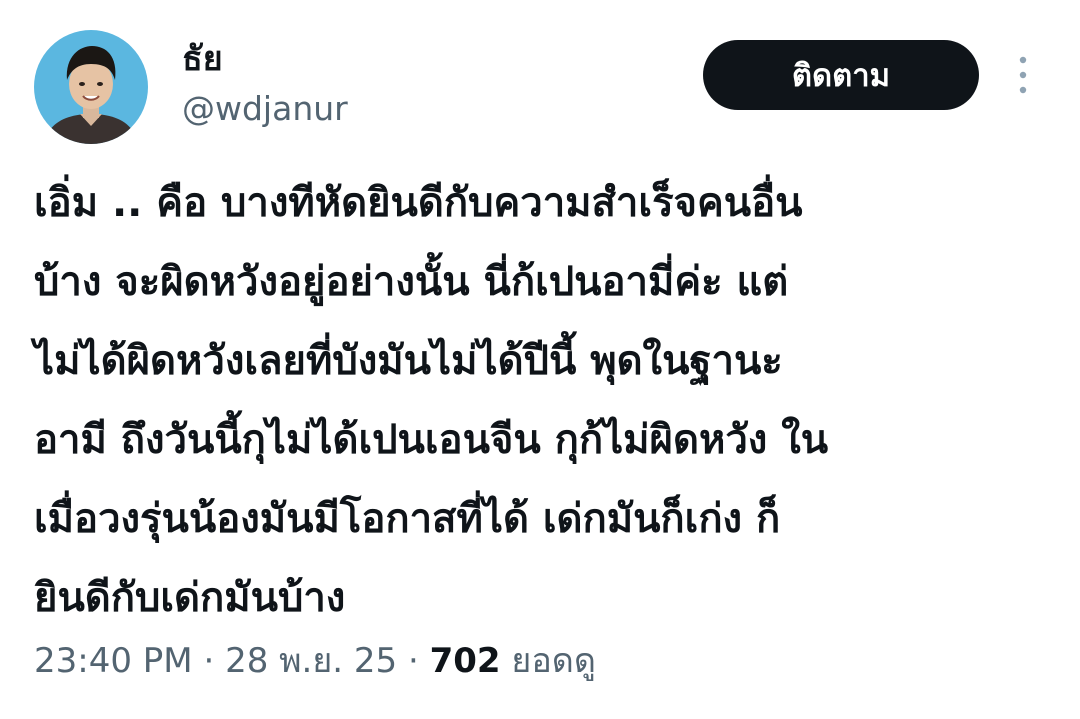 The image size is (1080, 719). I want to click on vertical-ellipsis-icon, so click(1023, 75).